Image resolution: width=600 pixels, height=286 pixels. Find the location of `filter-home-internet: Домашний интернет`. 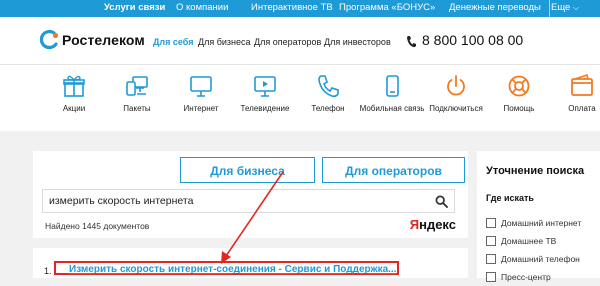

filter-home-internet: Домашний интернет is located at coordinates (534, 221).